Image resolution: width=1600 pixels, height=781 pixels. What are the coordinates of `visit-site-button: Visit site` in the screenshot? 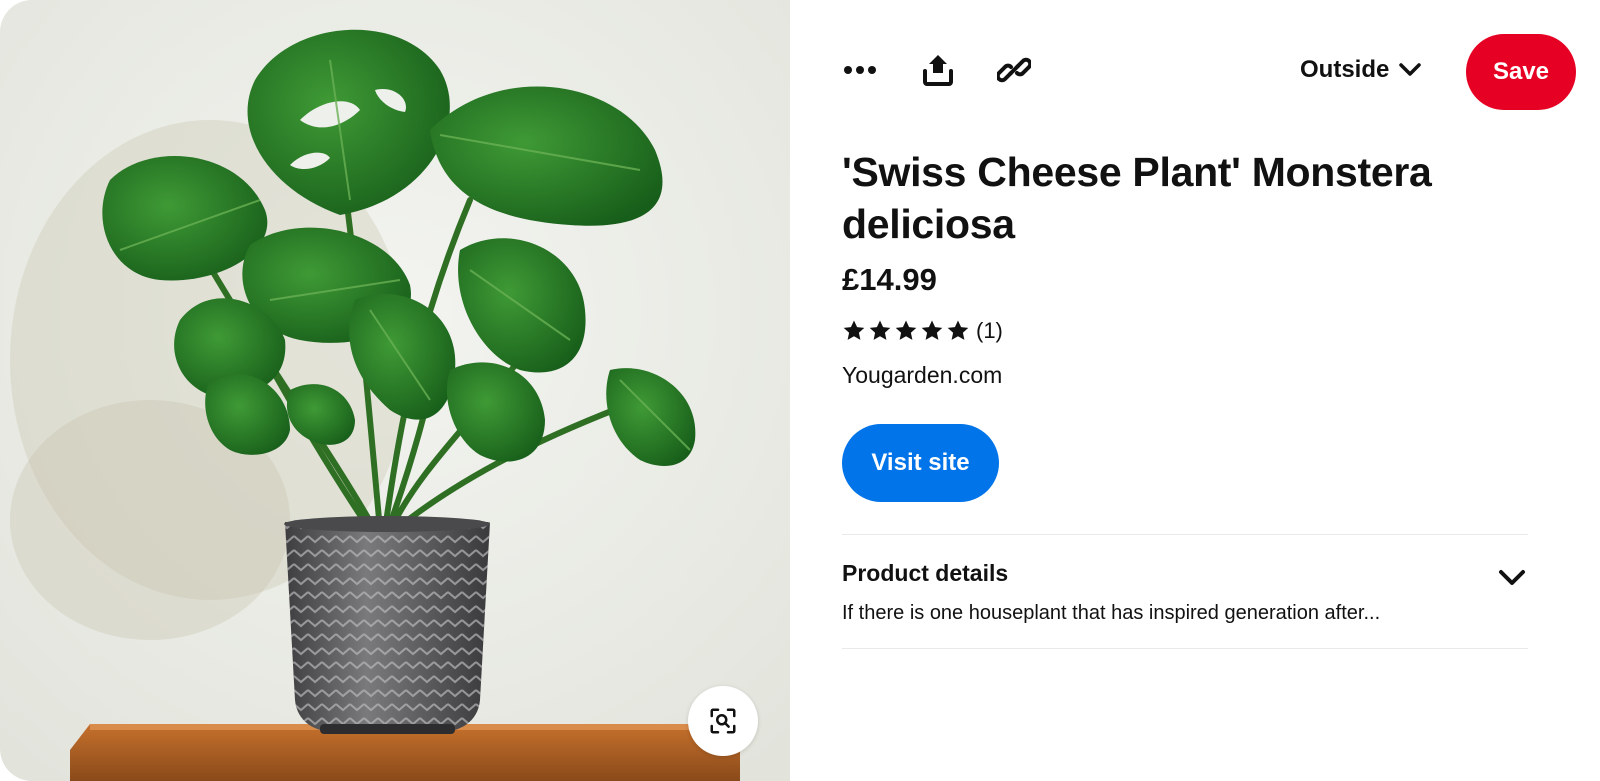 It's located at (920, 463).